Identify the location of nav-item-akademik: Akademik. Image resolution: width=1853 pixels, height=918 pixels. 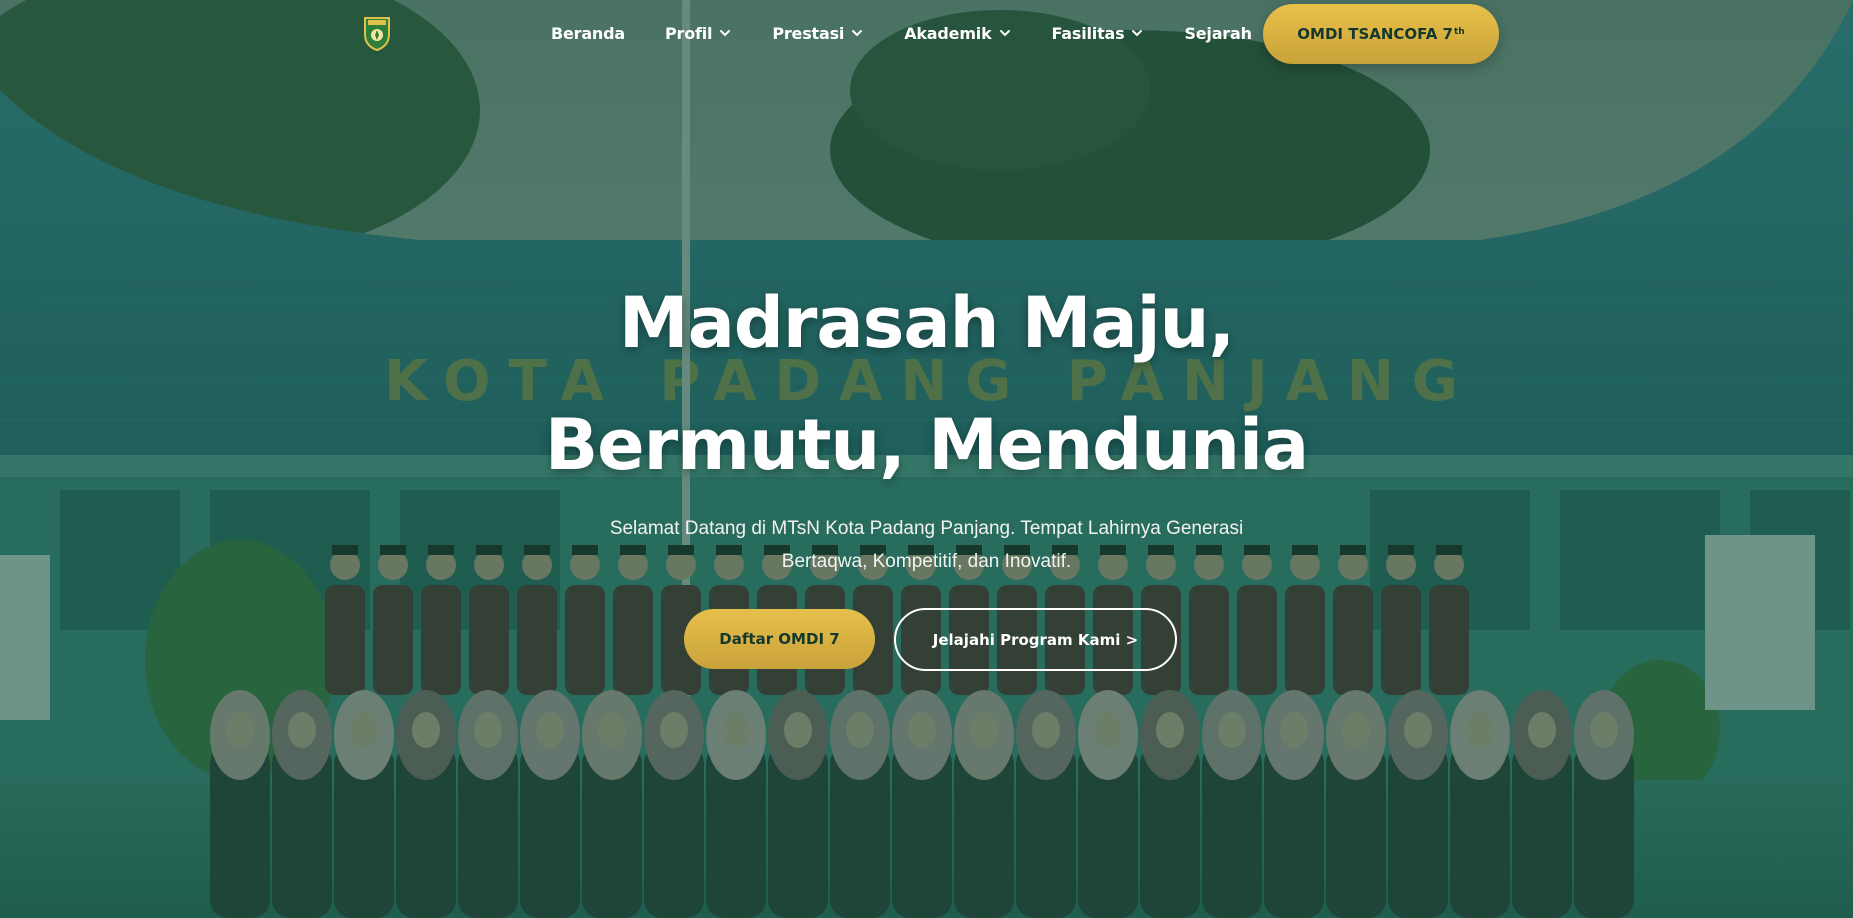
(957, 33).